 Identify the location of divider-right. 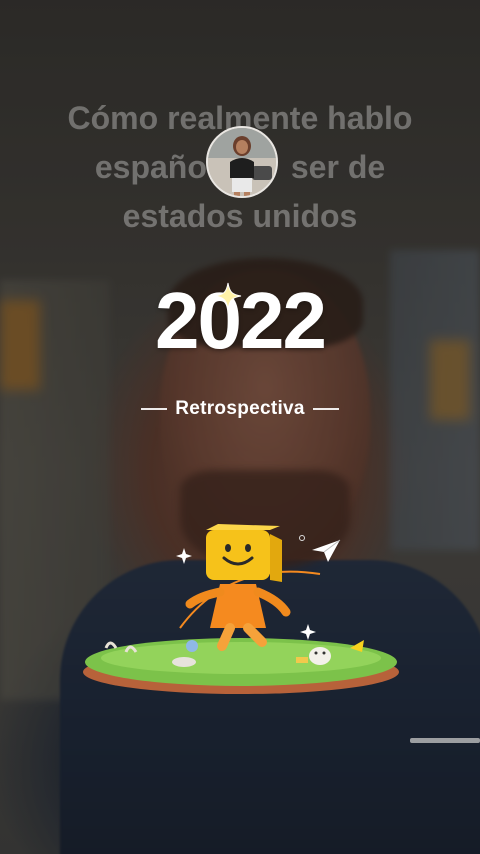
(325, 409).